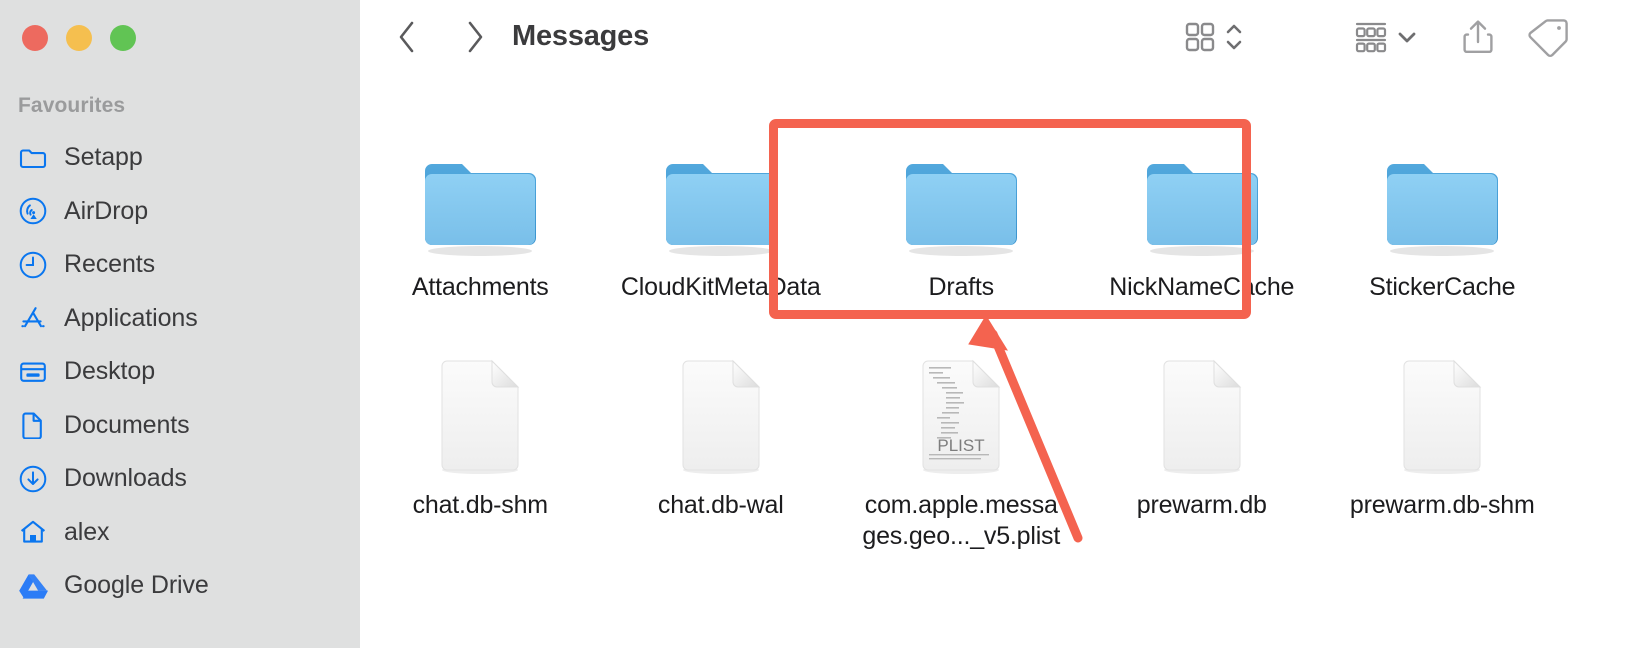 The image size is (1638, 648). What do you see at coordinates (125, 478) in the screenshot?
I see `sidebar-item-label: Downloads` at bounding box center [125, 478].